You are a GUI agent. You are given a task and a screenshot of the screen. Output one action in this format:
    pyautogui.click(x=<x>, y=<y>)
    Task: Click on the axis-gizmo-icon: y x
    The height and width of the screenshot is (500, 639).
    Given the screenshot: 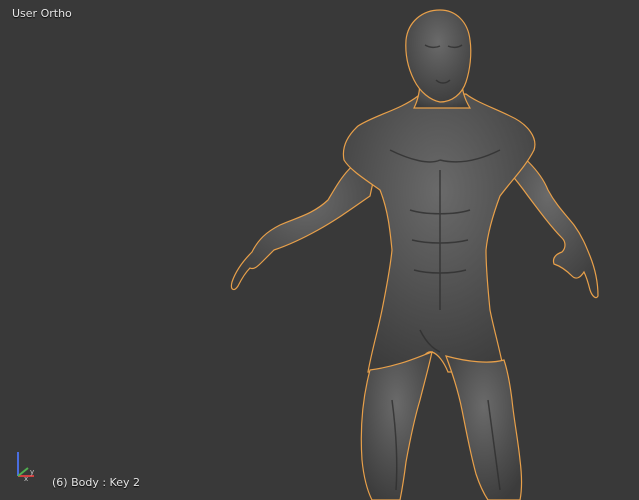 What is the action you would take?
    pyautogui.click(x=25, y=467)
    